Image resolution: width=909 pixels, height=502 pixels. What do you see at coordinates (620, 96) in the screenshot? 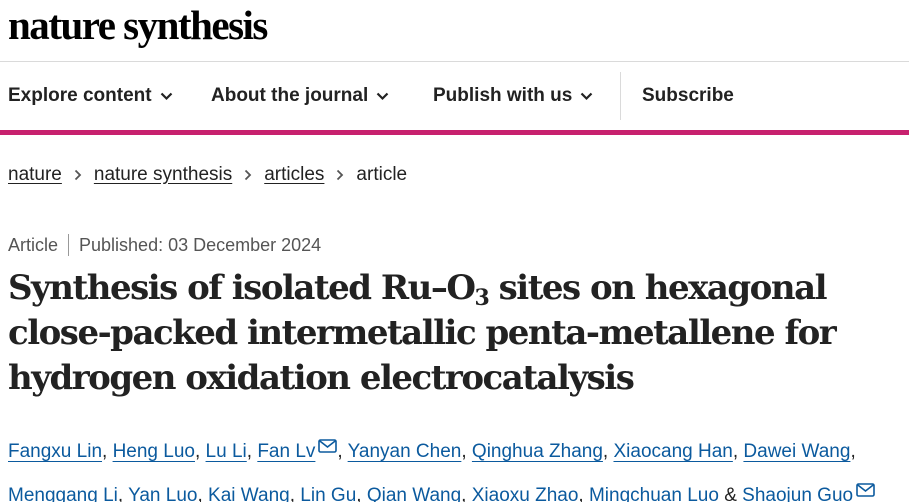
I see `nav-divider` at bounding box center [620, 96].